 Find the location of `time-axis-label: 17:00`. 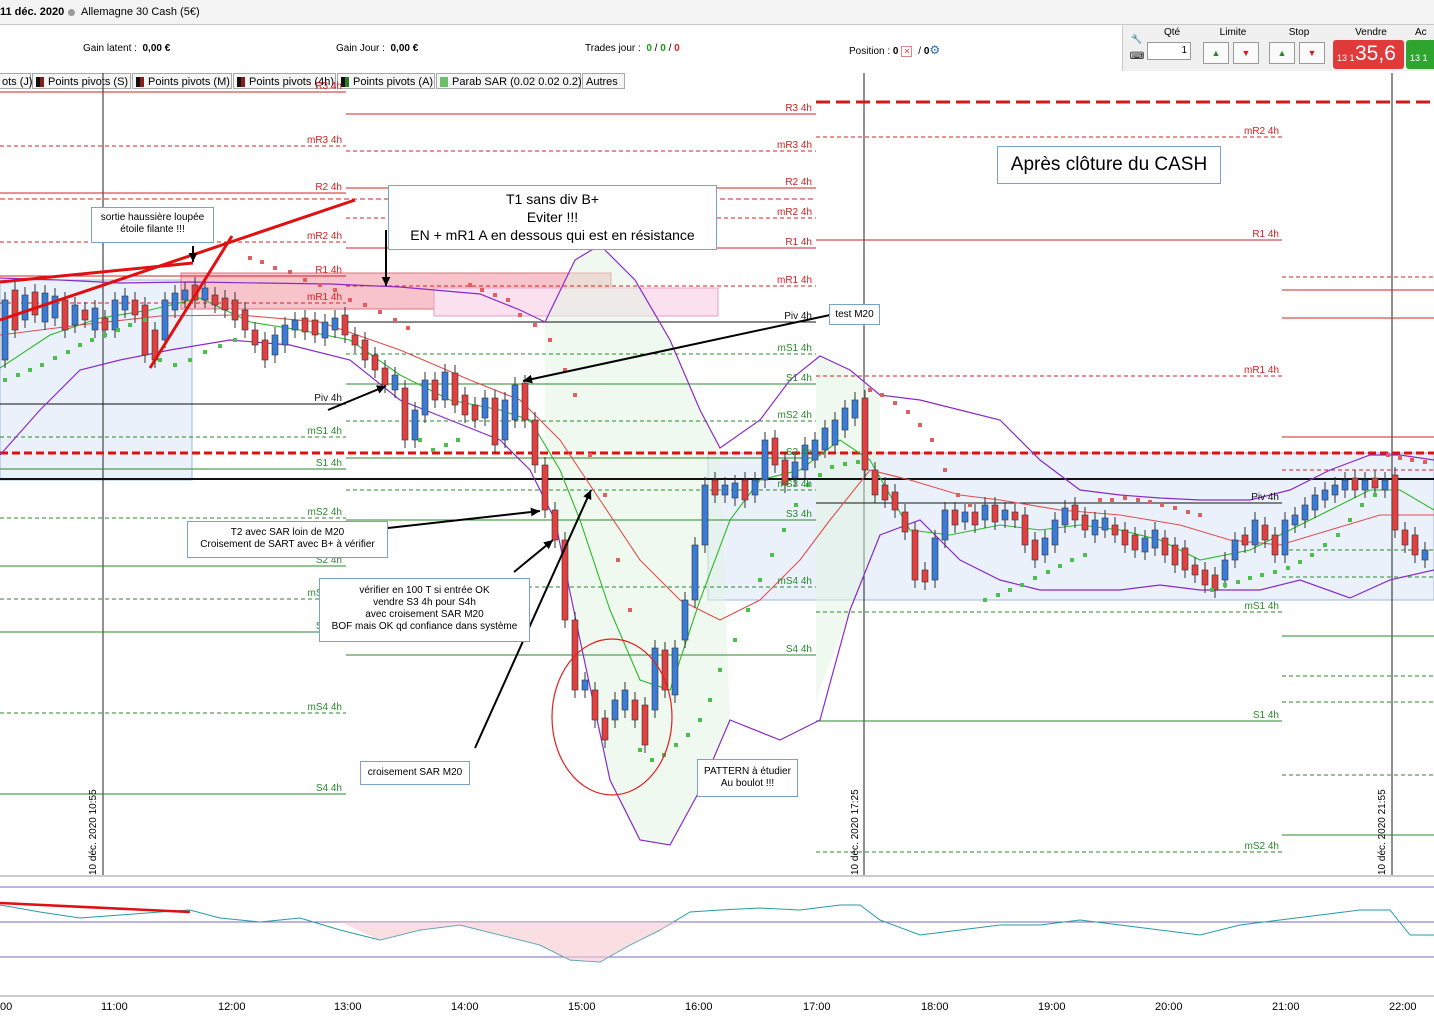

time-axis-label: 17:00 is located at coordinates (817, 1007).